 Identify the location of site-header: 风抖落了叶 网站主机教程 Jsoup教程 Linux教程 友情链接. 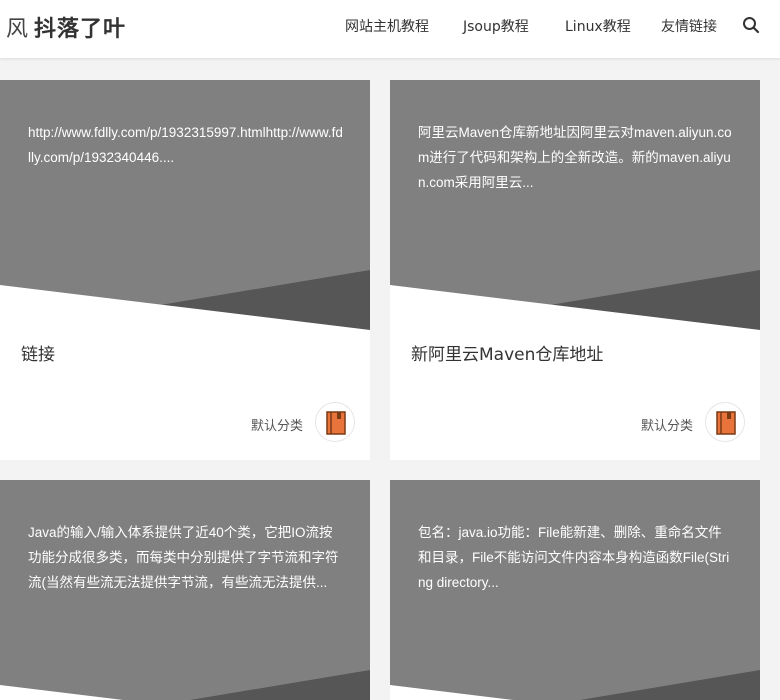
(390, 29).